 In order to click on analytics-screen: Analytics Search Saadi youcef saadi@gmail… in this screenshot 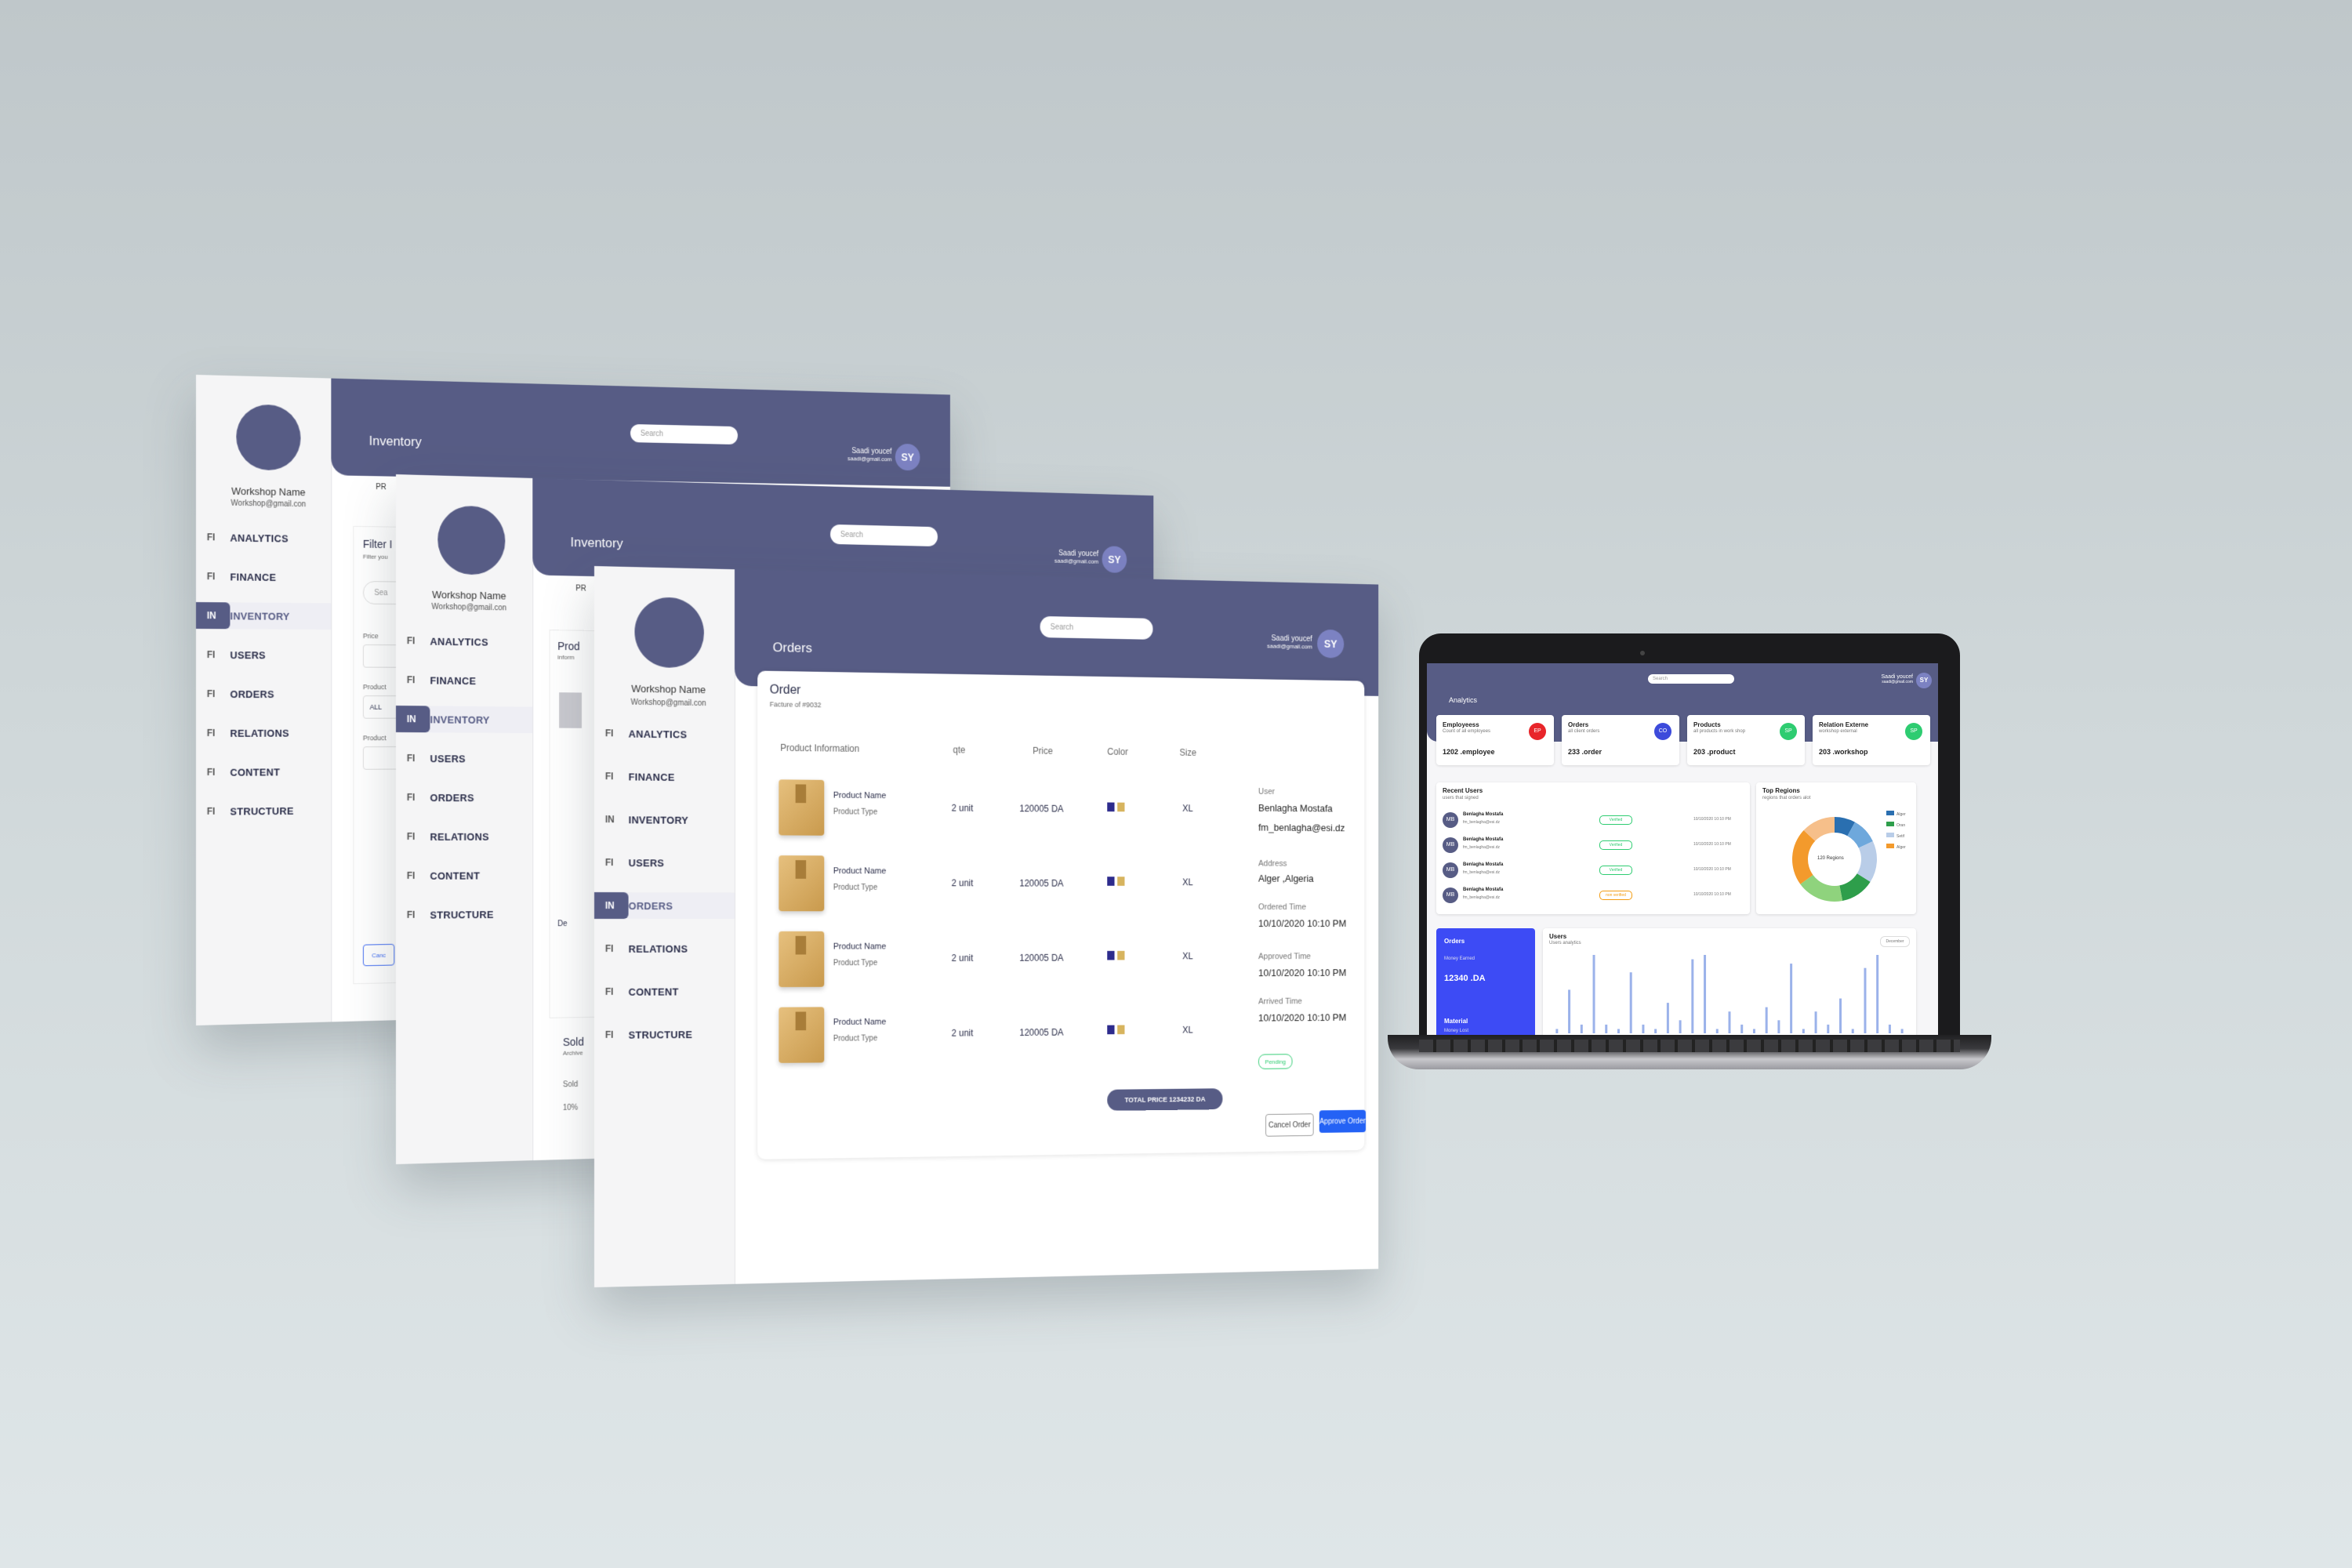, I will do `click(1682, 849)`.